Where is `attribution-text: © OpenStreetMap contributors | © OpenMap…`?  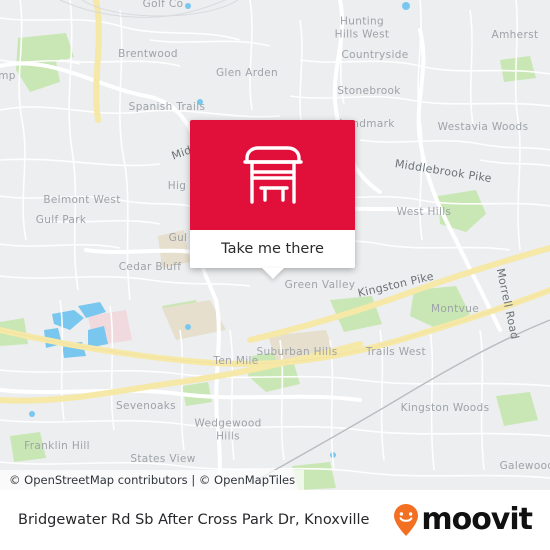
attribution-text: © OpenStreetMap contributors | © OpenMap… is located at coordinates (152, 480).